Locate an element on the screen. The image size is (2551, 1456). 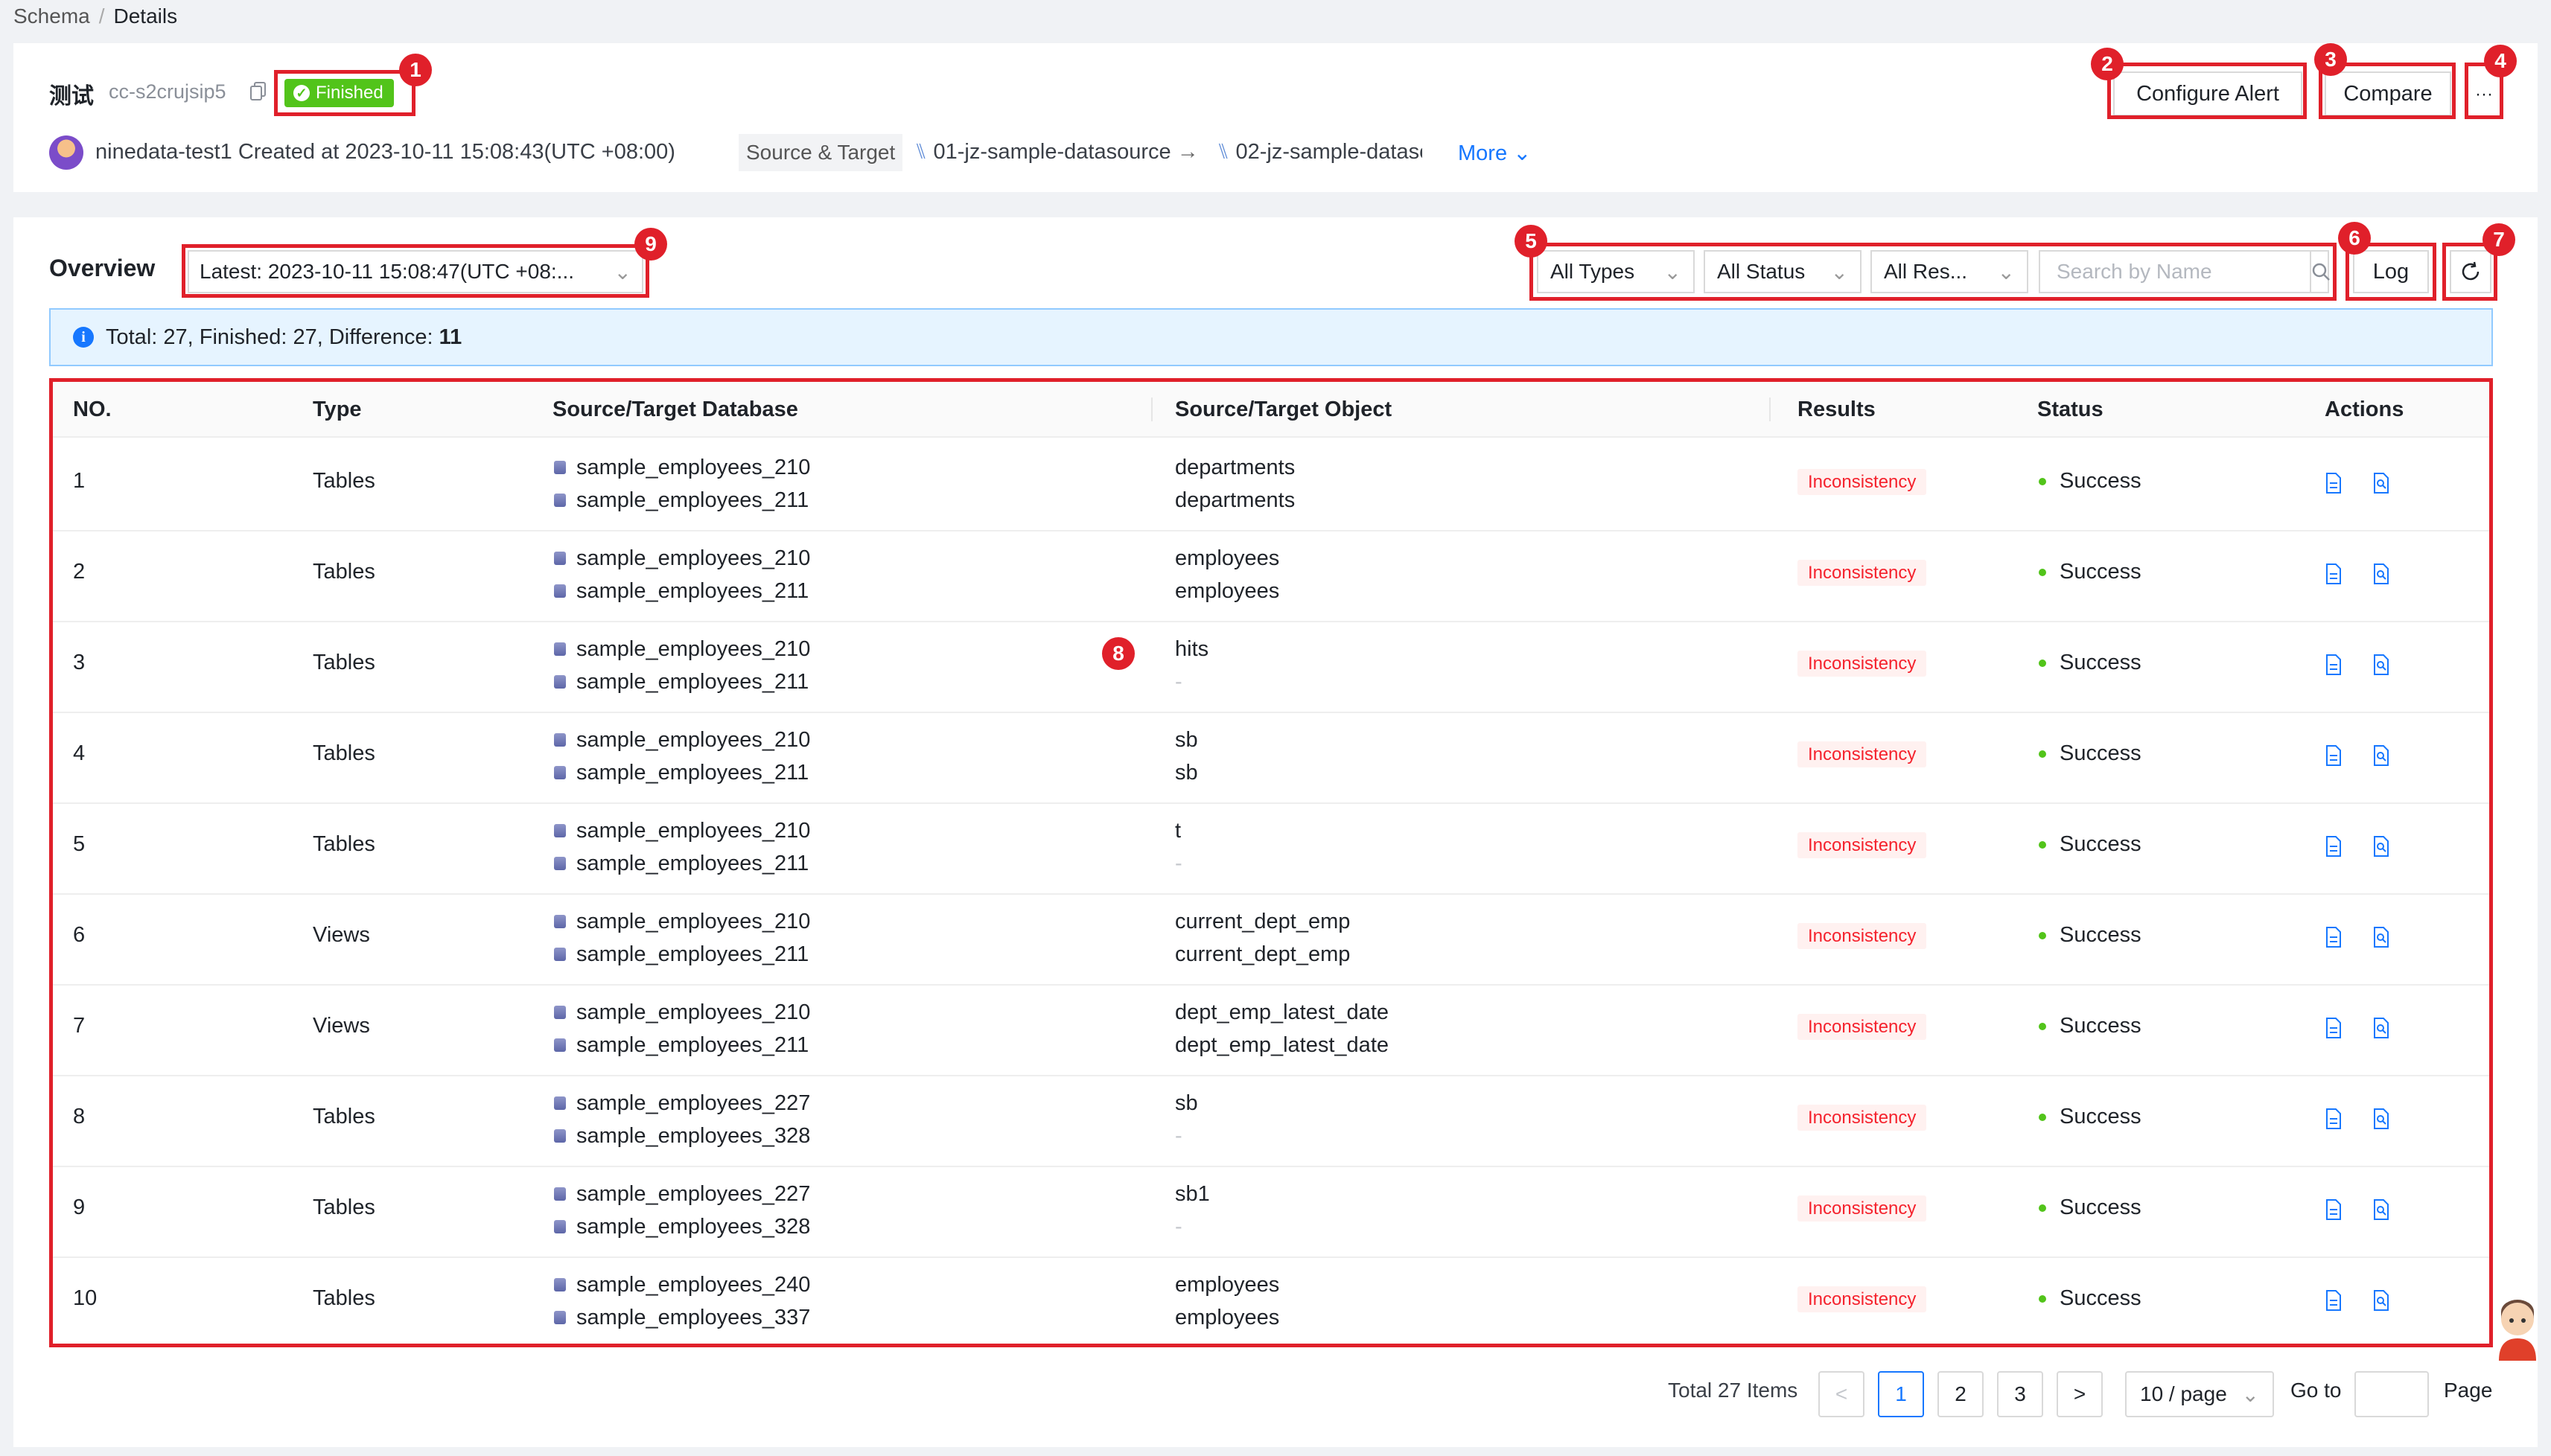
page-1-button: 1 is located at coordinates (1901, 1394).